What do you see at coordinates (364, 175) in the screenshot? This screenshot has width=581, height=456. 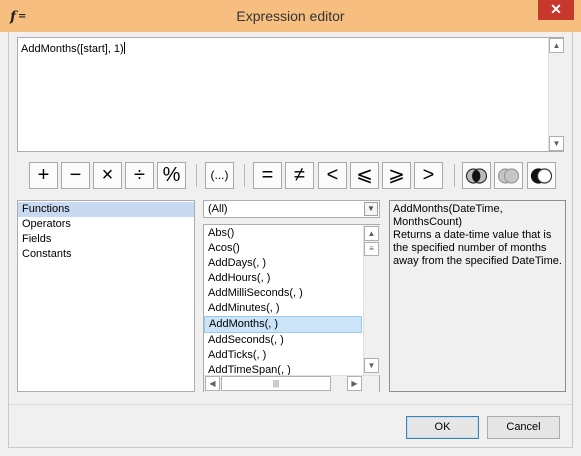 I see `less-or-equal-button: ⩽` at bounding box center [364, 175].